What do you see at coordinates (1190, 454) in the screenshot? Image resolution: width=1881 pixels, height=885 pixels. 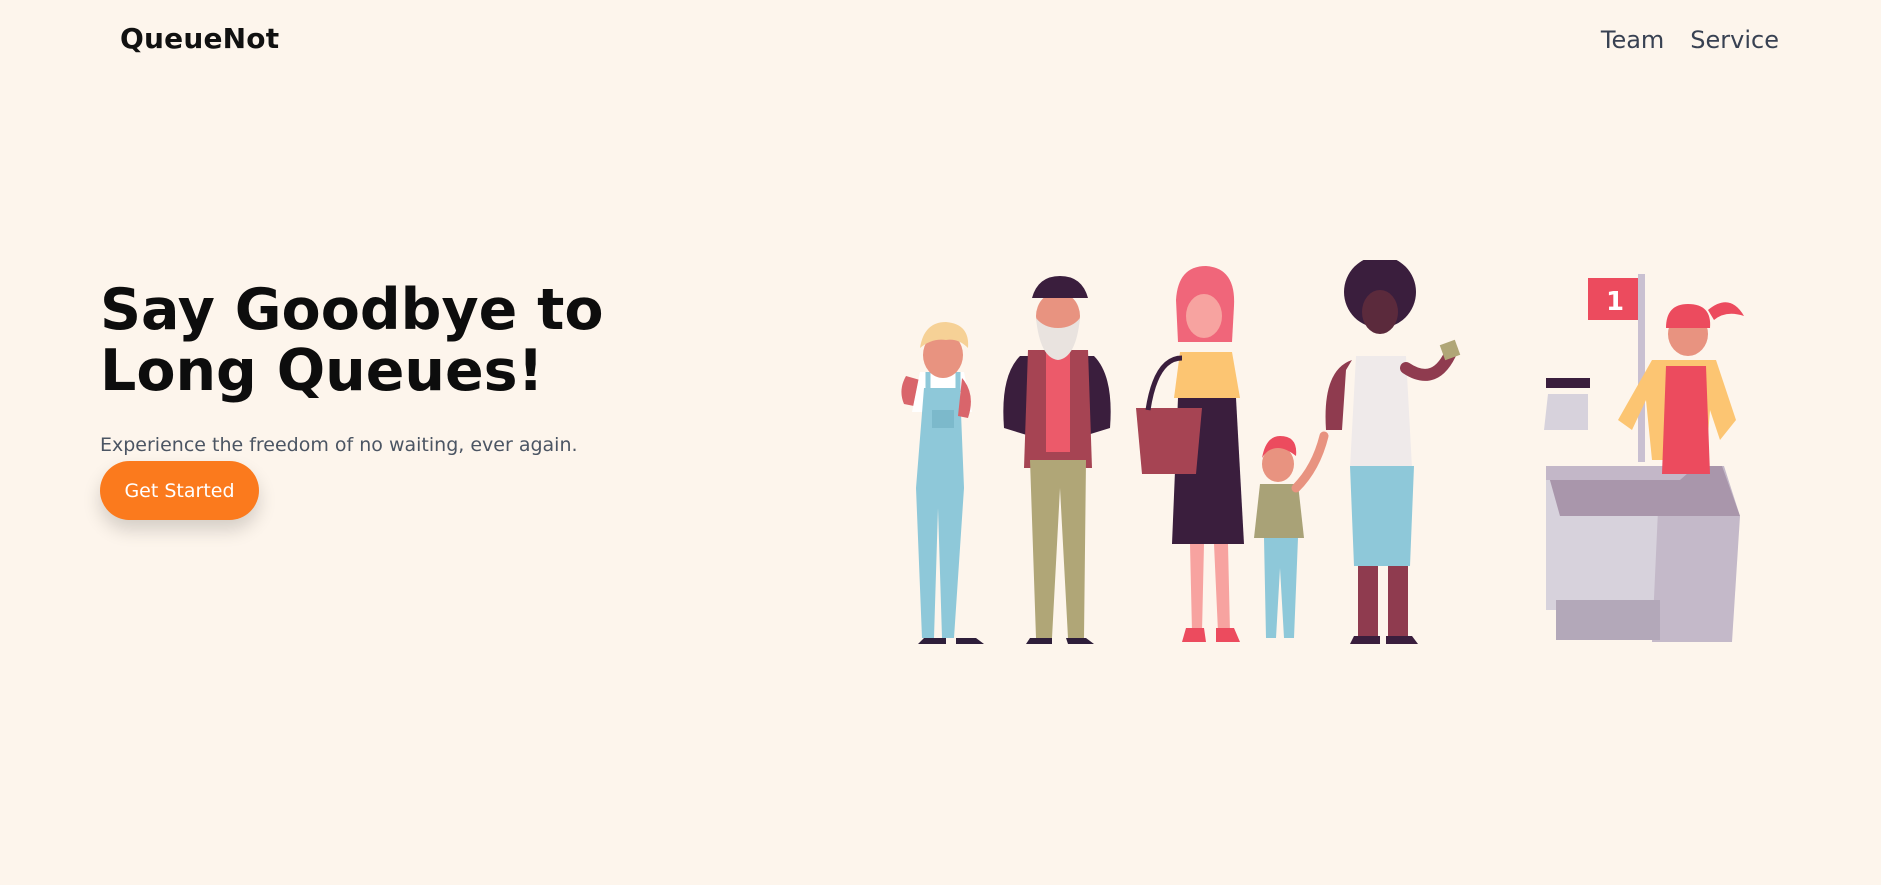 I see `woman-bag-figure` at bounding box center [1190, 454].